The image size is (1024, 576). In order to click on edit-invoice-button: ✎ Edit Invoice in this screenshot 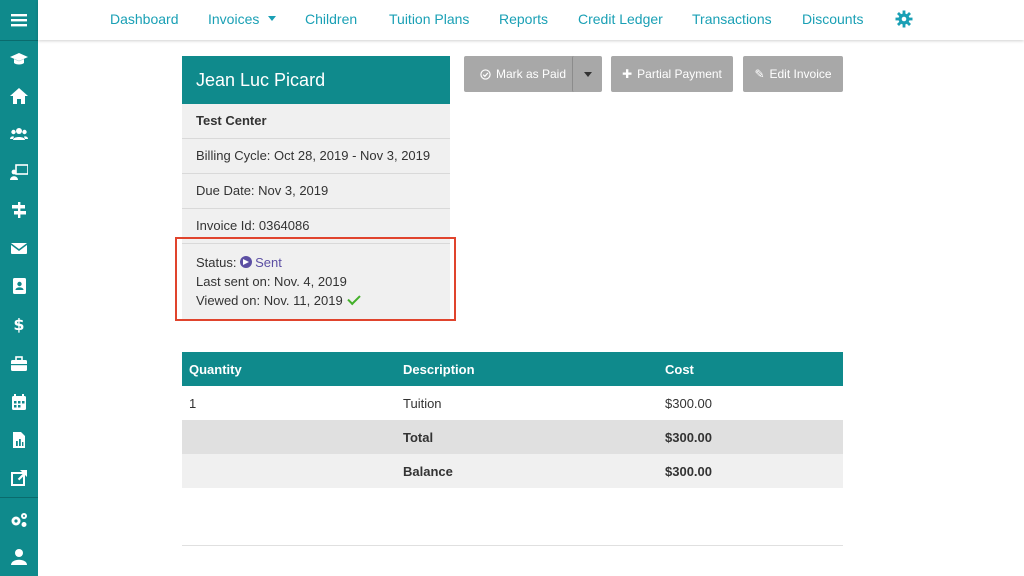, I will do `click(793, 74)`.